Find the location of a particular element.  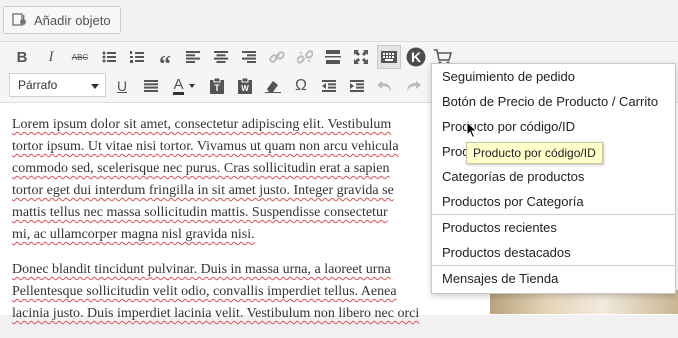

strike-glyph: ABC is located at coordinates (80, 57).